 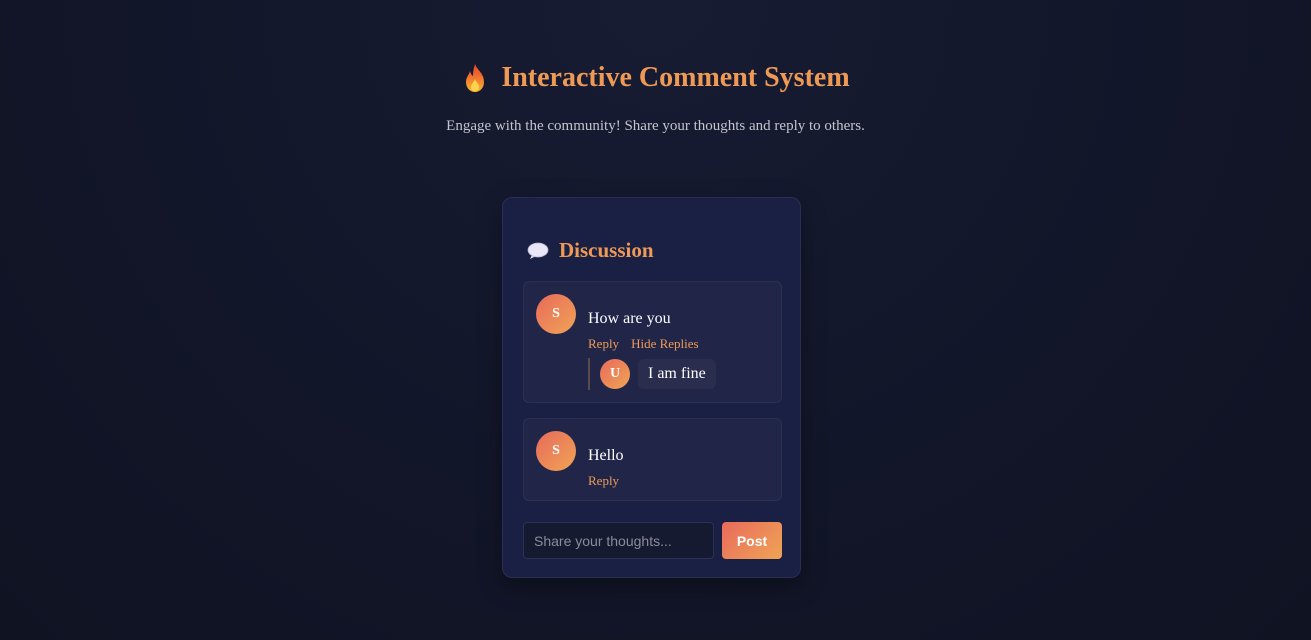 What do you see at coordinates (652, 459) in the screenshot?
I see `comment-item: S Hello Reply` at bounding box center [652, 459].